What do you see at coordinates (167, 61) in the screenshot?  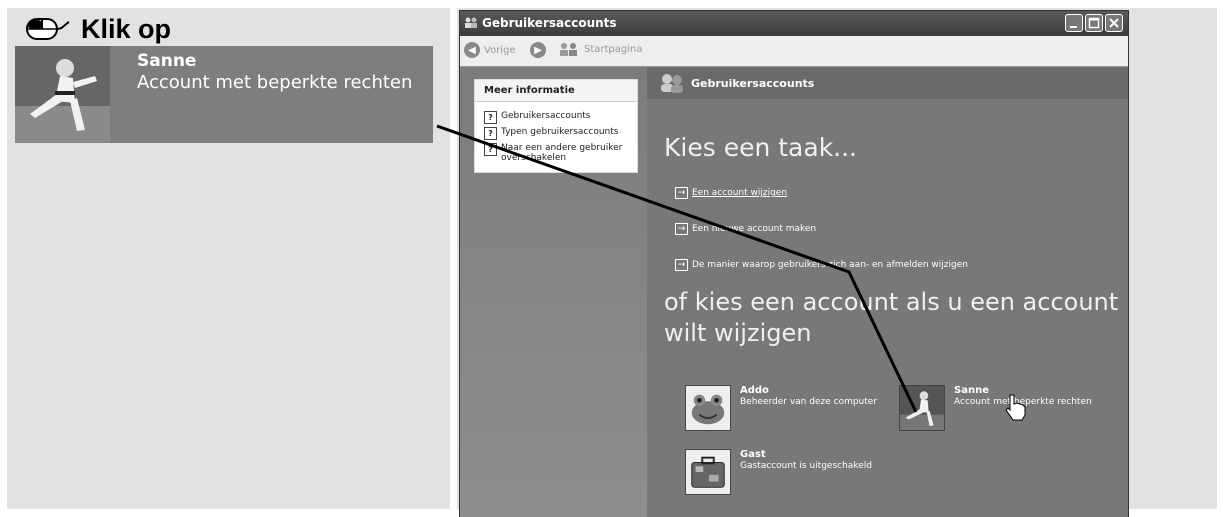 I see `callout-account-name: Sanne` at bounding box center [167, 61].